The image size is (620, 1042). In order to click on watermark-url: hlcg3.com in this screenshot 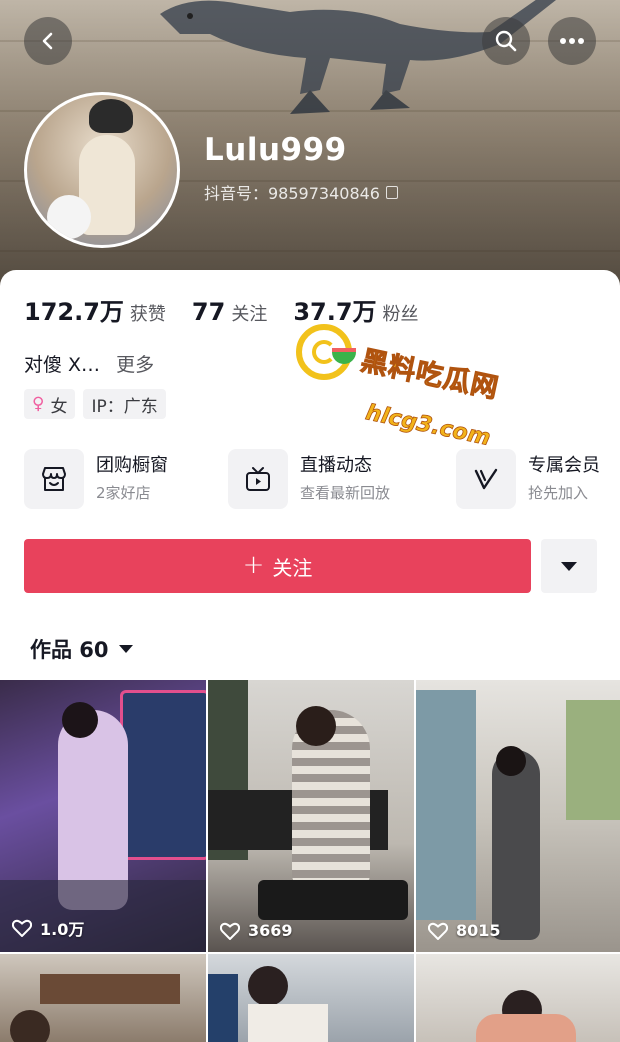, I will do `click(428, 426)`.